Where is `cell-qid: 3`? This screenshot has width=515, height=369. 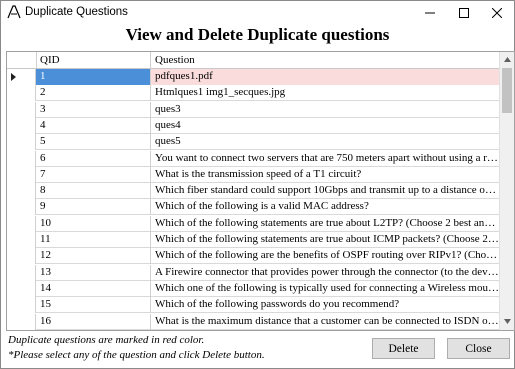
cell-qid: 3 is located at coordinates (93, 109).